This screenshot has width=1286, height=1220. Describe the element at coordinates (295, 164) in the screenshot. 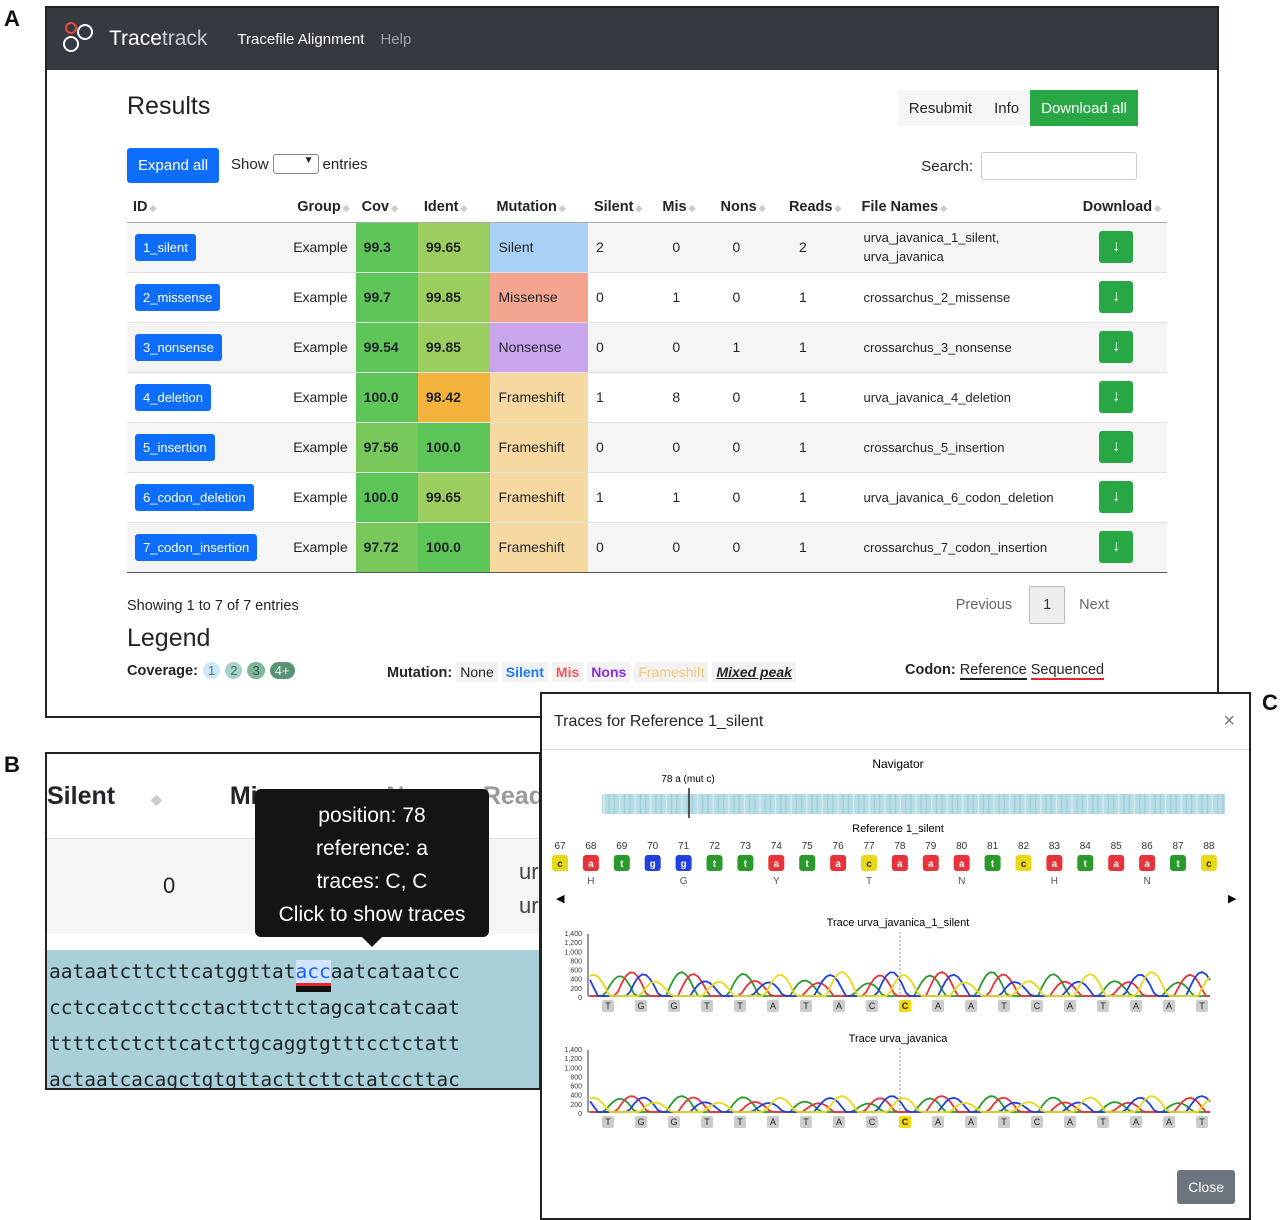

I see `entries-select: ▼` at that location.